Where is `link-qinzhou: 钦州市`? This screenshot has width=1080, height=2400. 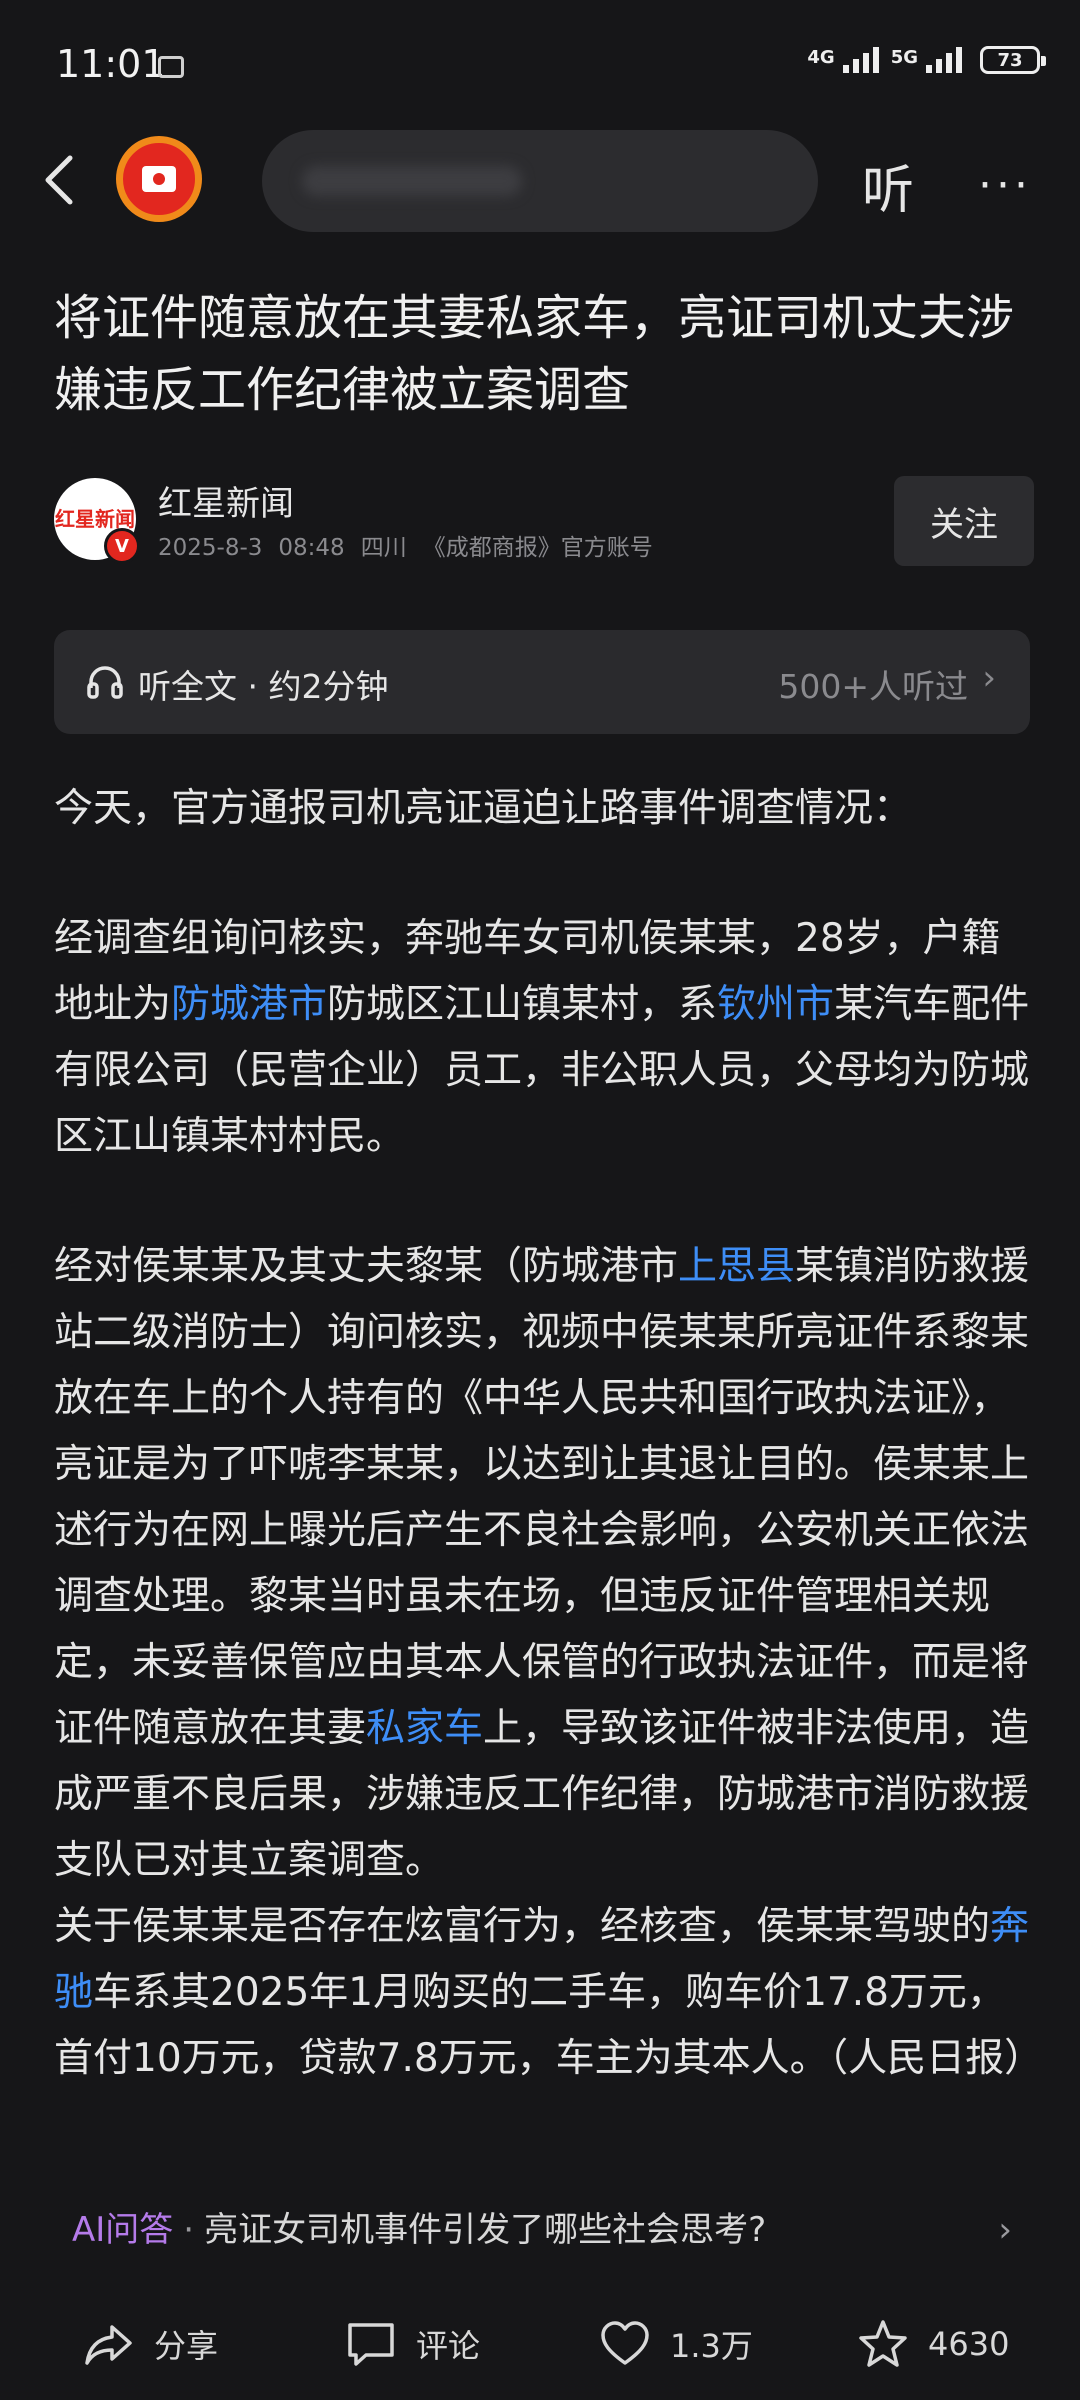
link-qinzhou: 钦州市 is located at coordinates (775, 1004).